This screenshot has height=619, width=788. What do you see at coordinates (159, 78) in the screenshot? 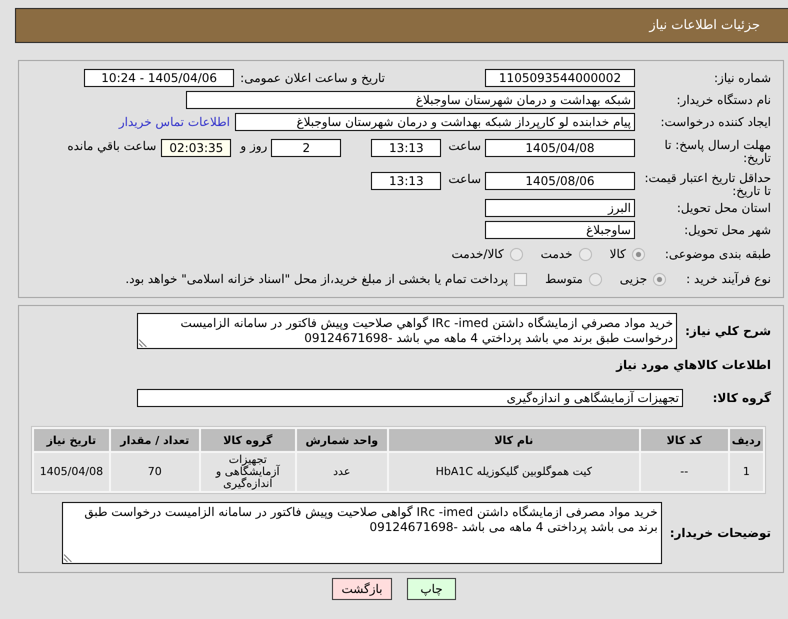
I see `input-field: 1405/04/06 - 10:24` at bounding box center [159, 78].